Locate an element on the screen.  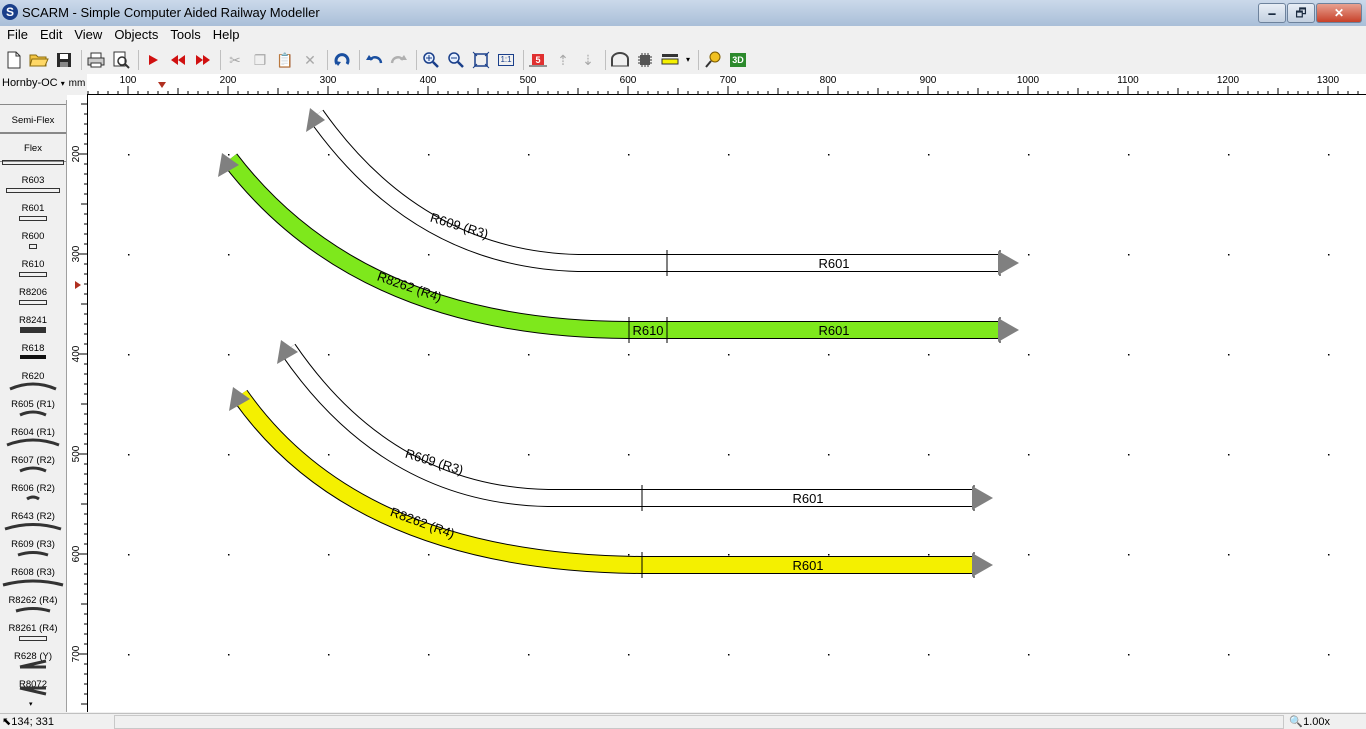
ruler-label: 900 is located at coordinates (928, 80).